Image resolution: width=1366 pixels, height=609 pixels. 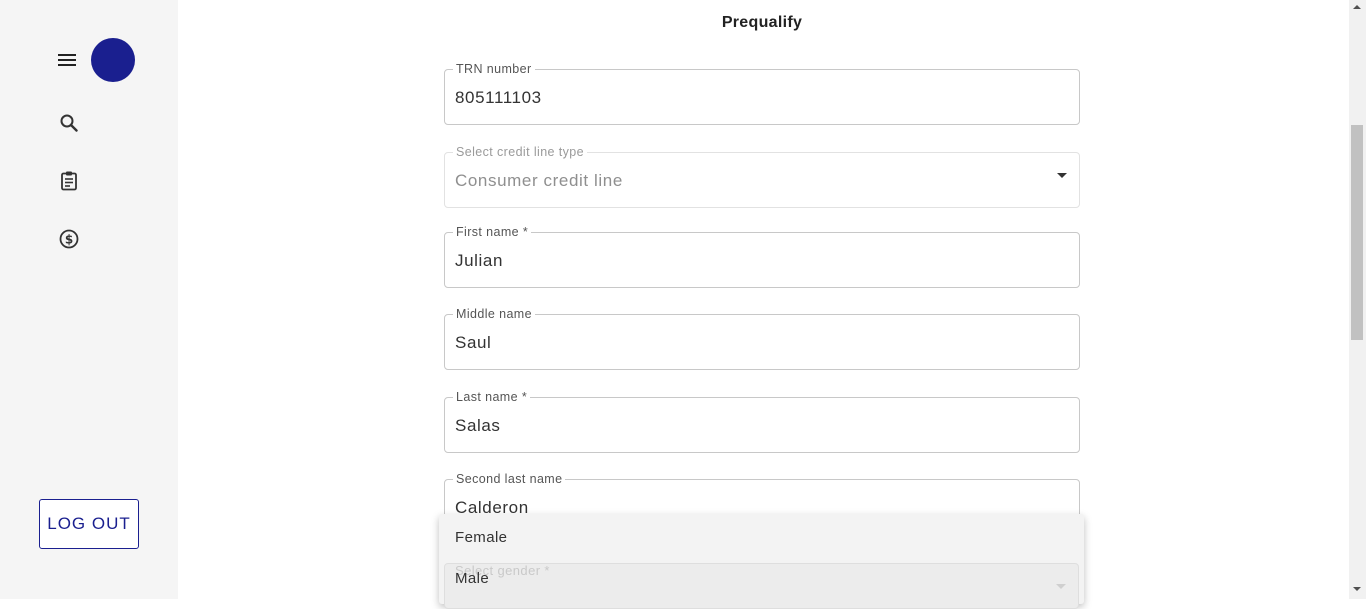 What do you see at coordinates (494, 314) in the screenshot?
I see `middle-name-label: Middle name` at bounding box center [494, 314].